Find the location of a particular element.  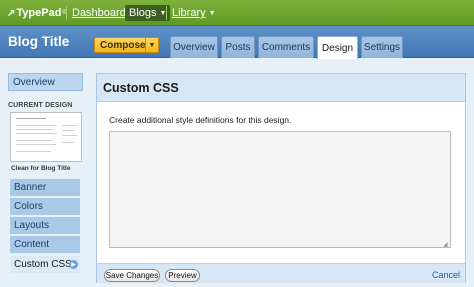

caret-down-icon: ▼ is located at coordinates (212, 13).